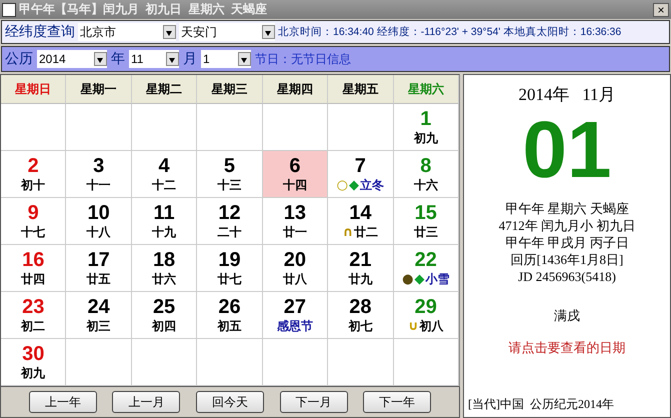 Image resolution: width=671 pixels, height=418 pixels. I want to click on day-cell: 6 十四, so click(295, 174).